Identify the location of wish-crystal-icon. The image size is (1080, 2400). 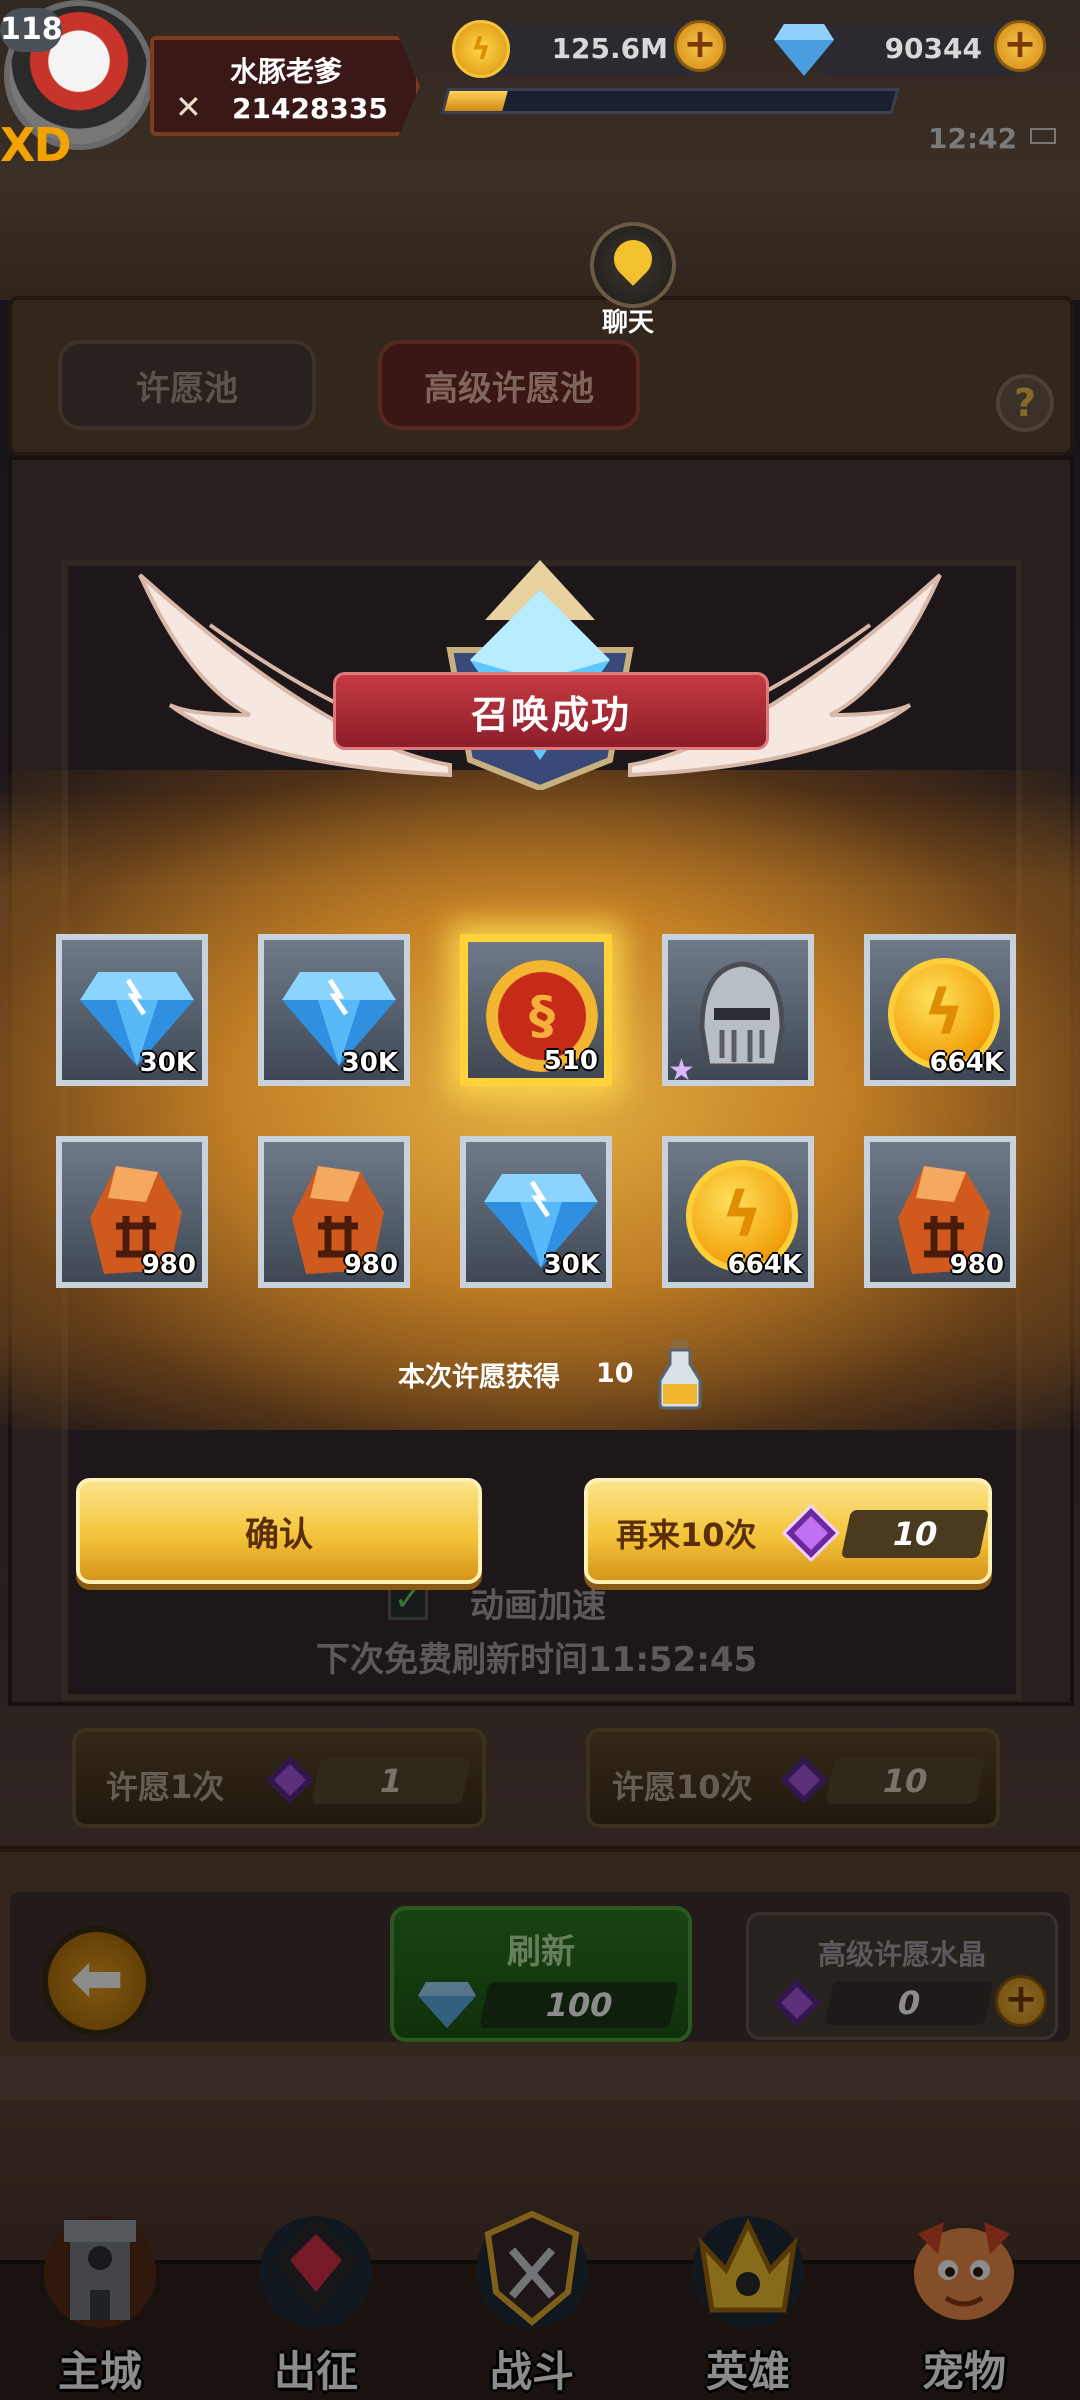
(811, 1533).